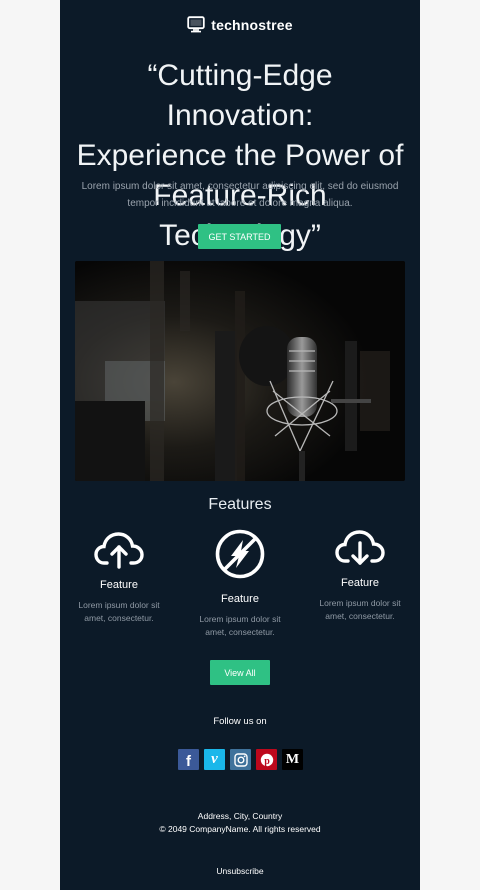 The width and height of the screenshot is (480, 890). I want to click on unsubscribe-link: Unsubscribe, so click(240, 871).